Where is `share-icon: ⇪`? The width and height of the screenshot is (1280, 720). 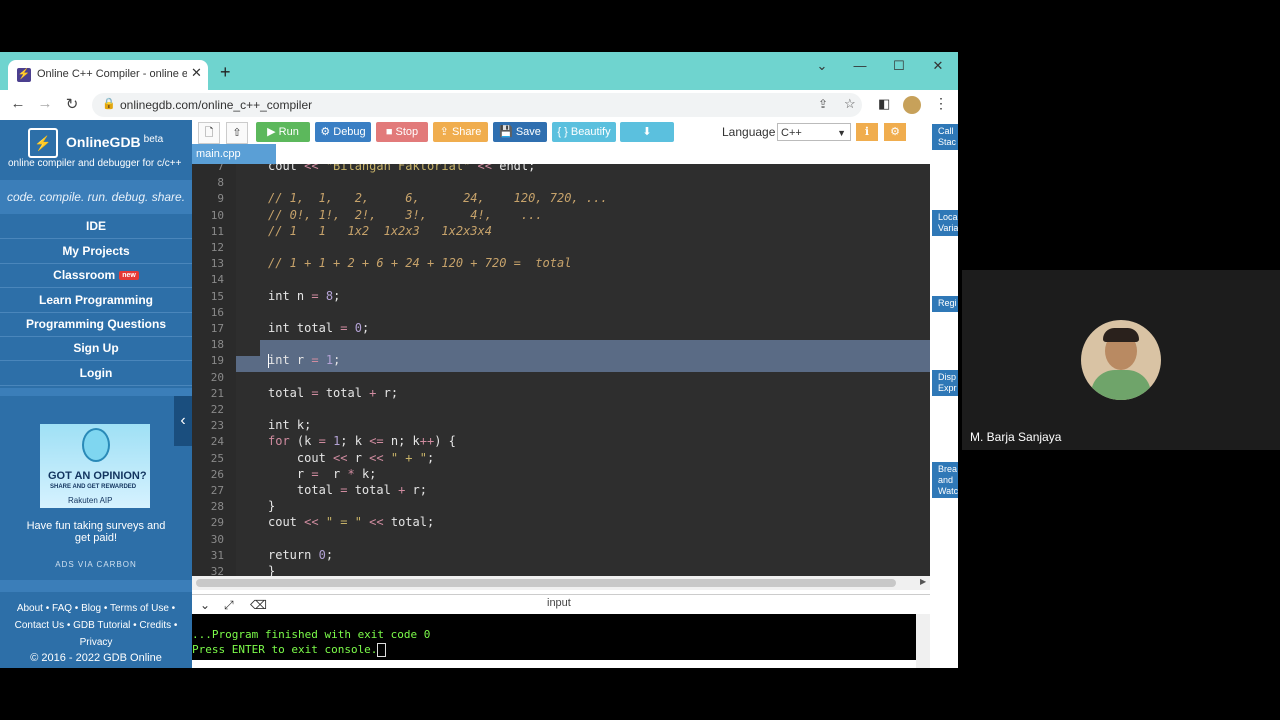
share-icon: ⇪ is located at coordinates (823, 104).